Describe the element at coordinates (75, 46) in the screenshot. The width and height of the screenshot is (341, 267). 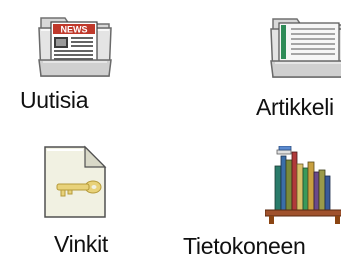
I see `news-folder-icon: NEWS` at that location.